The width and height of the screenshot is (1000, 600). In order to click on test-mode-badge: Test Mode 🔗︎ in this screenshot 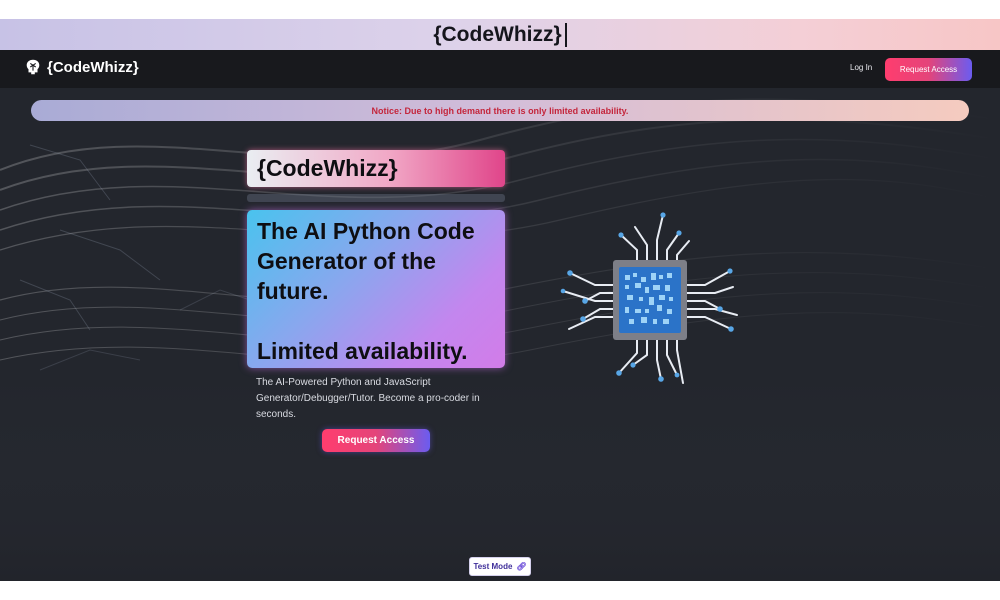, I will do `click(500, 566)`.